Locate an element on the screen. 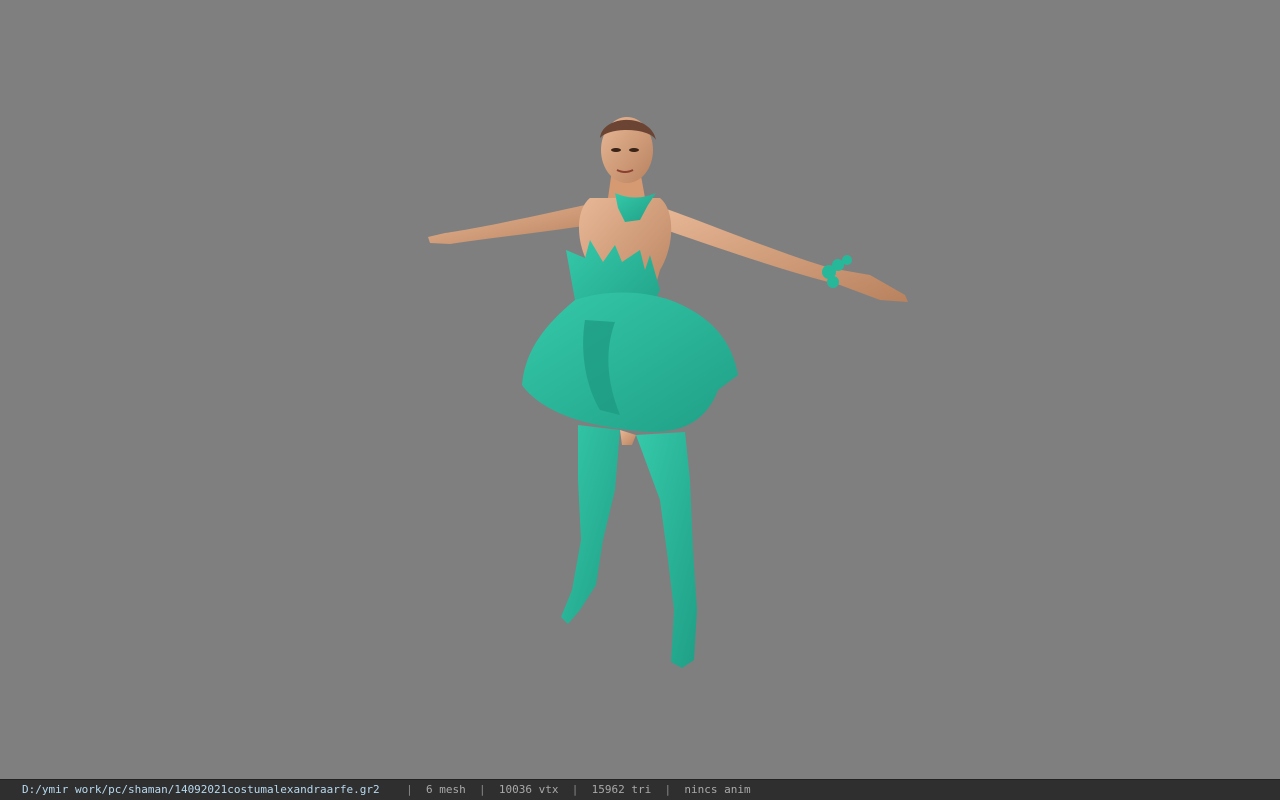  thigh-gap is located at coordinates (628, 437).